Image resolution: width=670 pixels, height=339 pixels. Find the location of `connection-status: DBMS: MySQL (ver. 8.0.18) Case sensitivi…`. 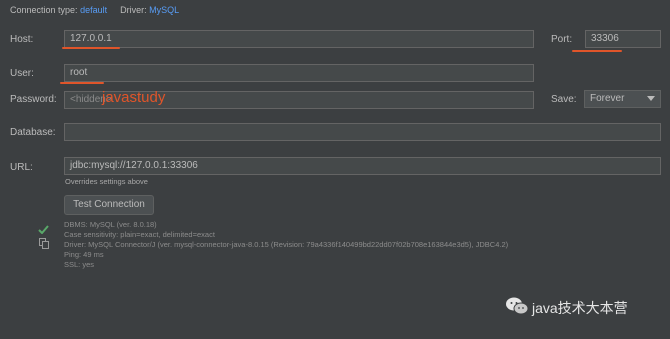

connection-status: DBMS: MySQL (ver. 8.0.18) Case sensitivi… is located at coordinates (286, 245).